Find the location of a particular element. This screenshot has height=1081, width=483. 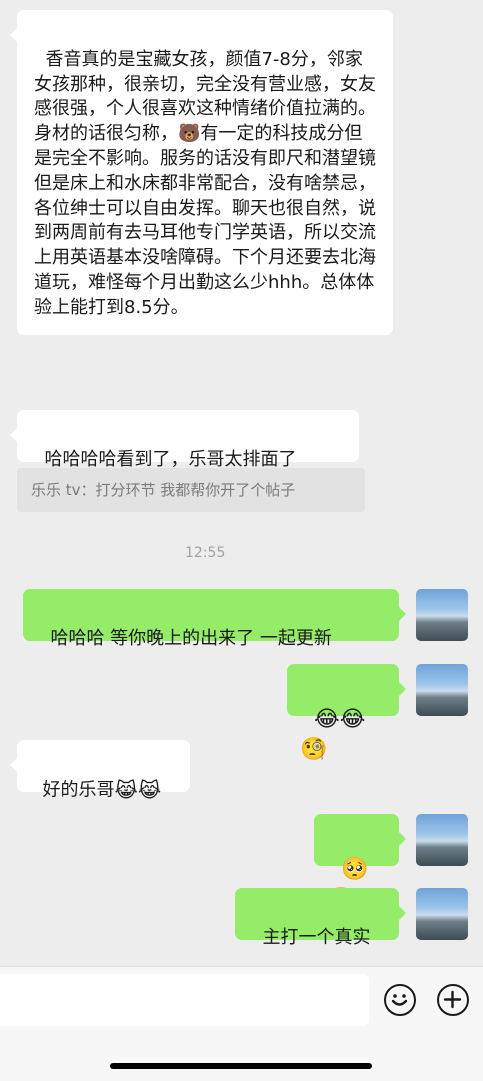

message-bubble-outgoing: 哈哈哈 等你晚上的出来了 一起更新 is located at coordinates (211, 619).